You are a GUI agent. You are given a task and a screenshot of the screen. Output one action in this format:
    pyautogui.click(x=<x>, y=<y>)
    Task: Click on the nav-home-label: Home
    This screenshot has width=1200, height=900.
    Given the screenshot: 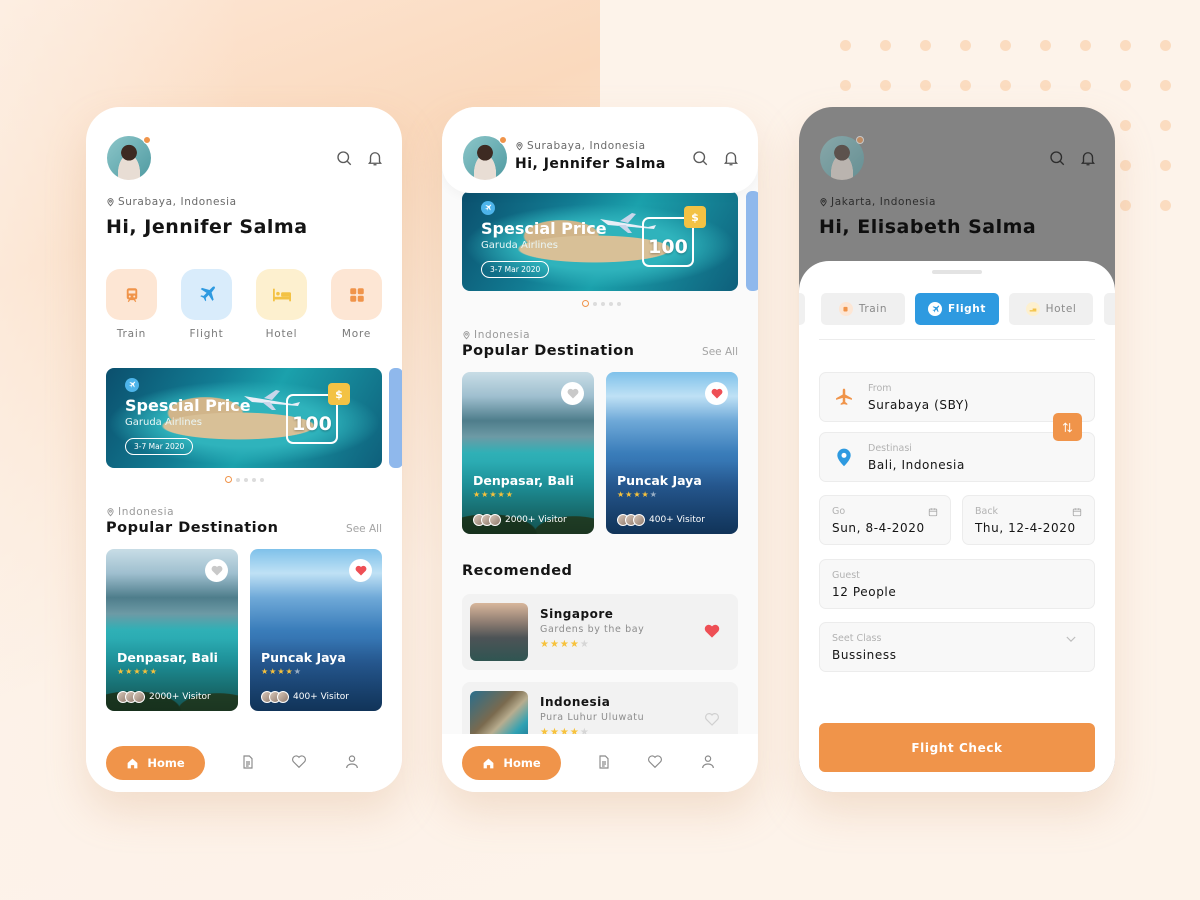 What is the action you would take?
    pyautogui.click(x=166, y=763)
    